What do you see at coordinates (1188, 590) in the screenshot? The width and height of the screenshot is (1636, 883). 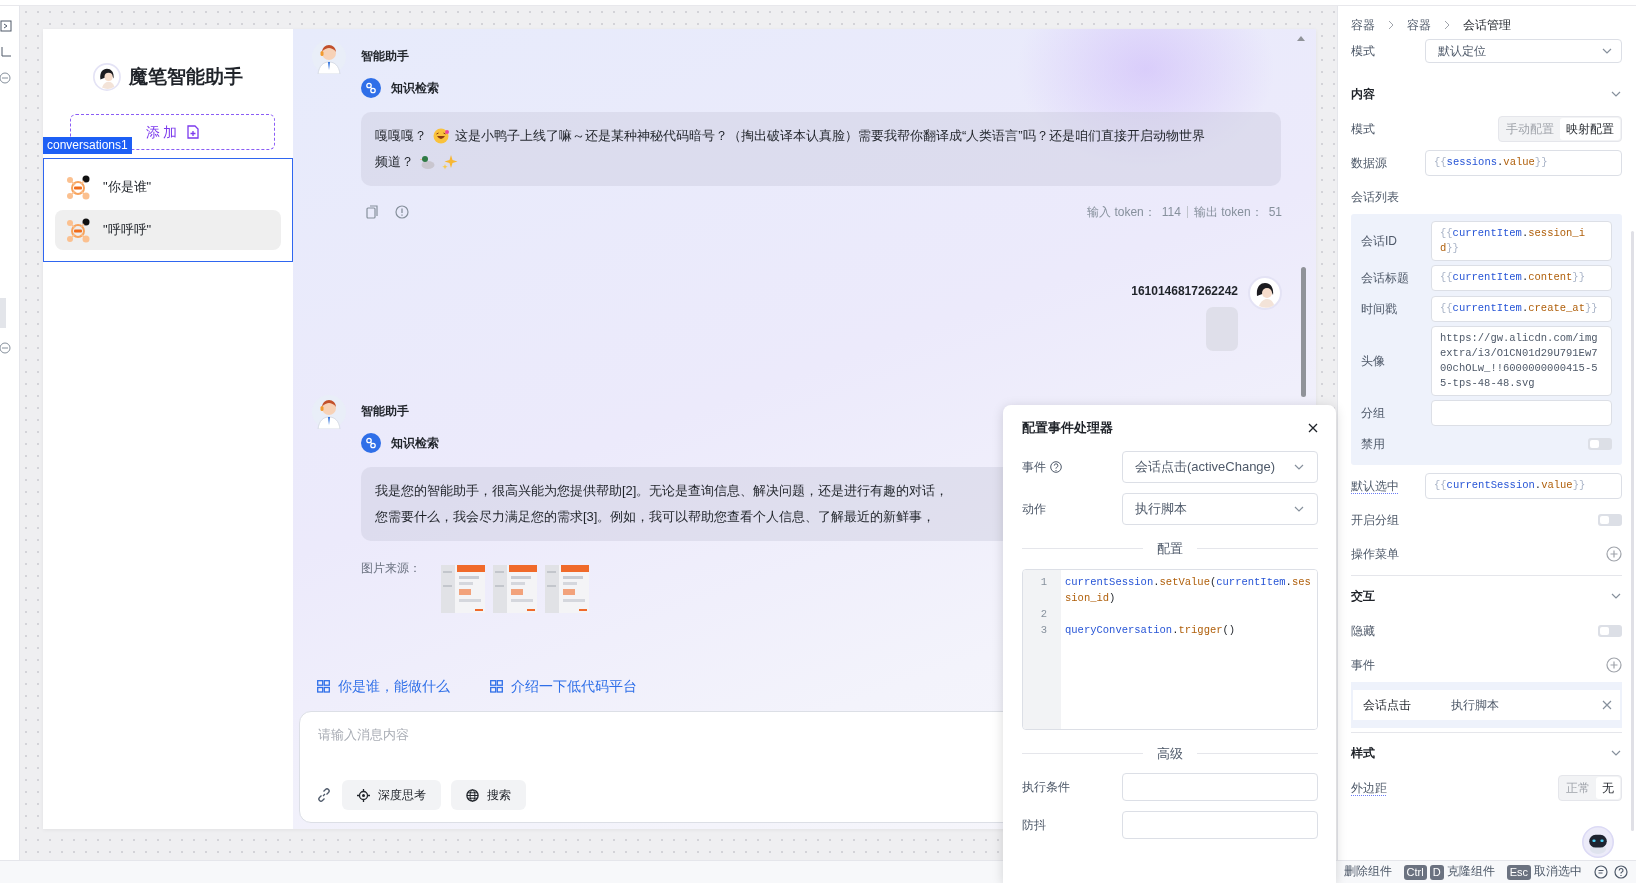 I see `code-line: currentSession.setValue(currentItem.session_id)` at bounding box center [1188, 590].